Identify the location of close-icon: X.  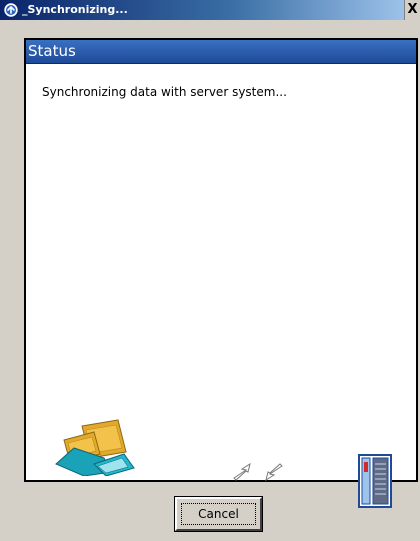
(412, 9).